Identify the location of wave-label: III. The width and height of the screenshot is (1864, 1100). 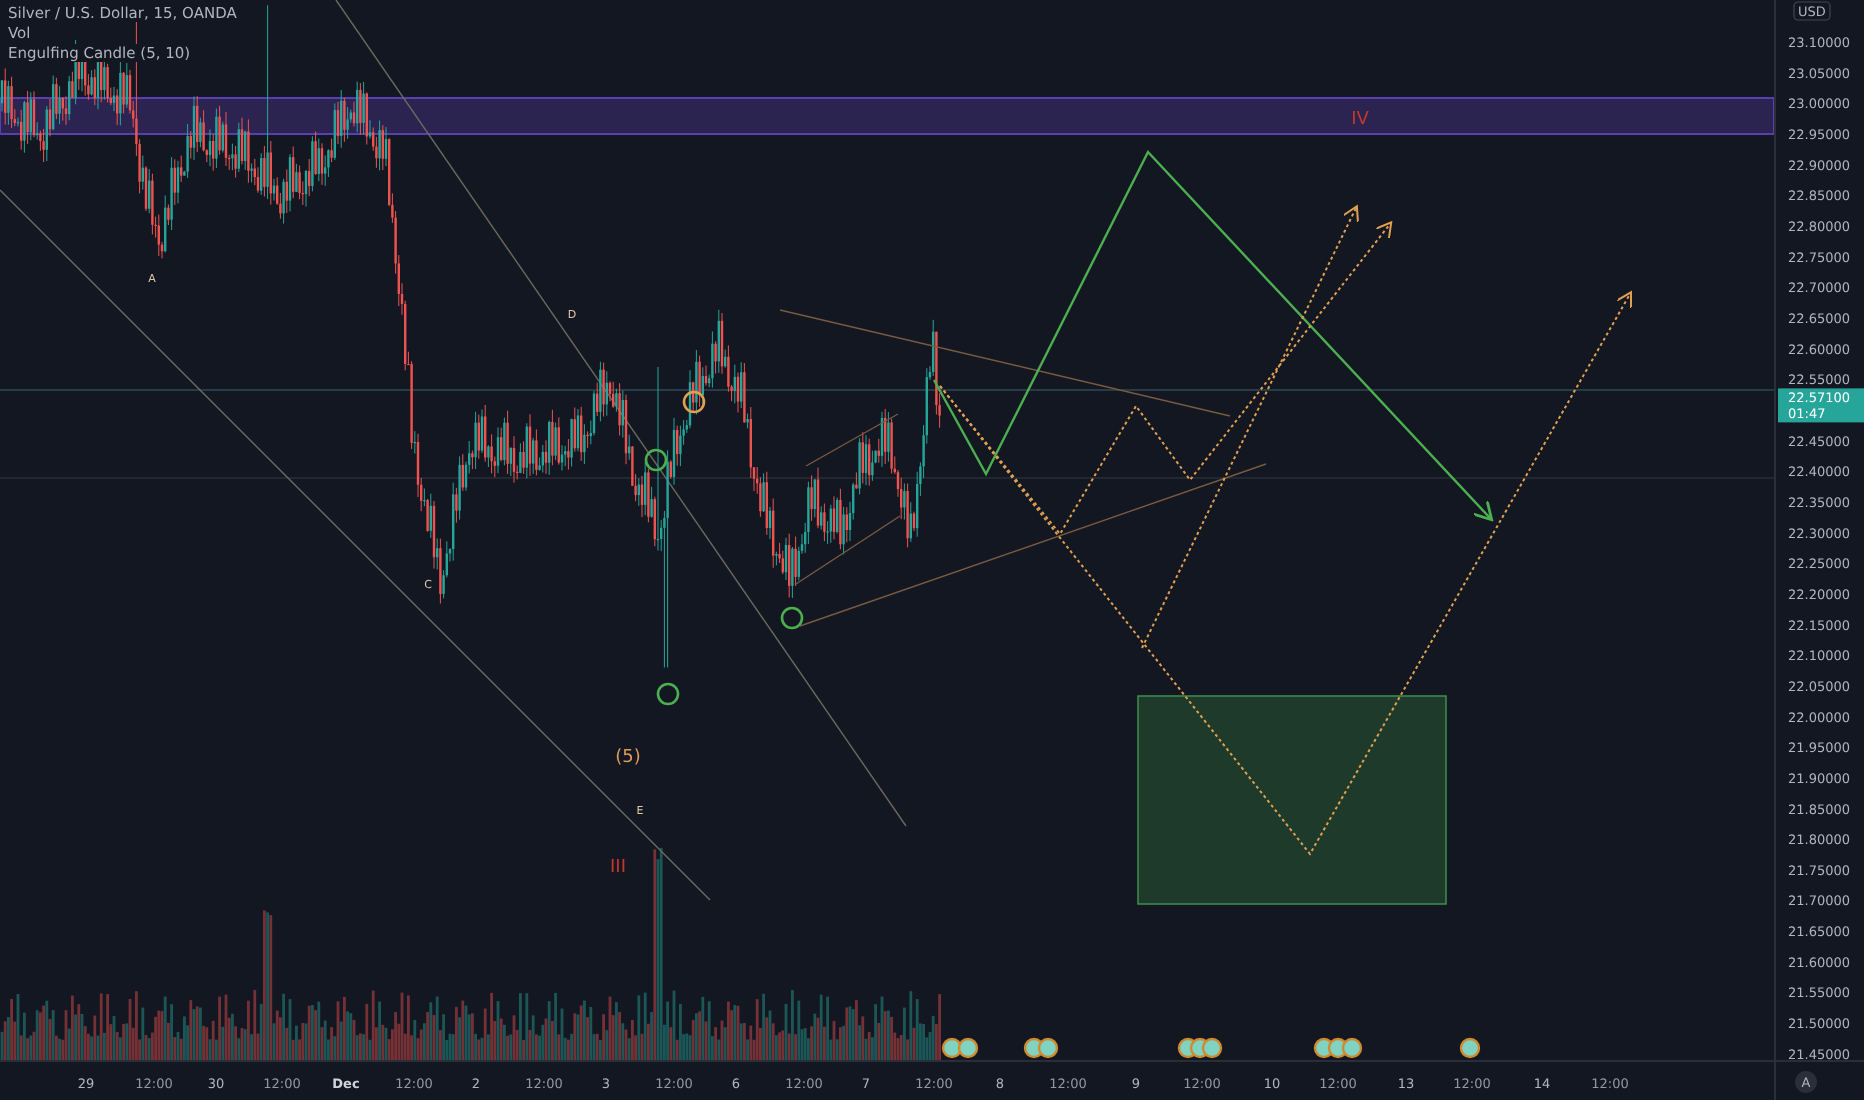
(618, 868).